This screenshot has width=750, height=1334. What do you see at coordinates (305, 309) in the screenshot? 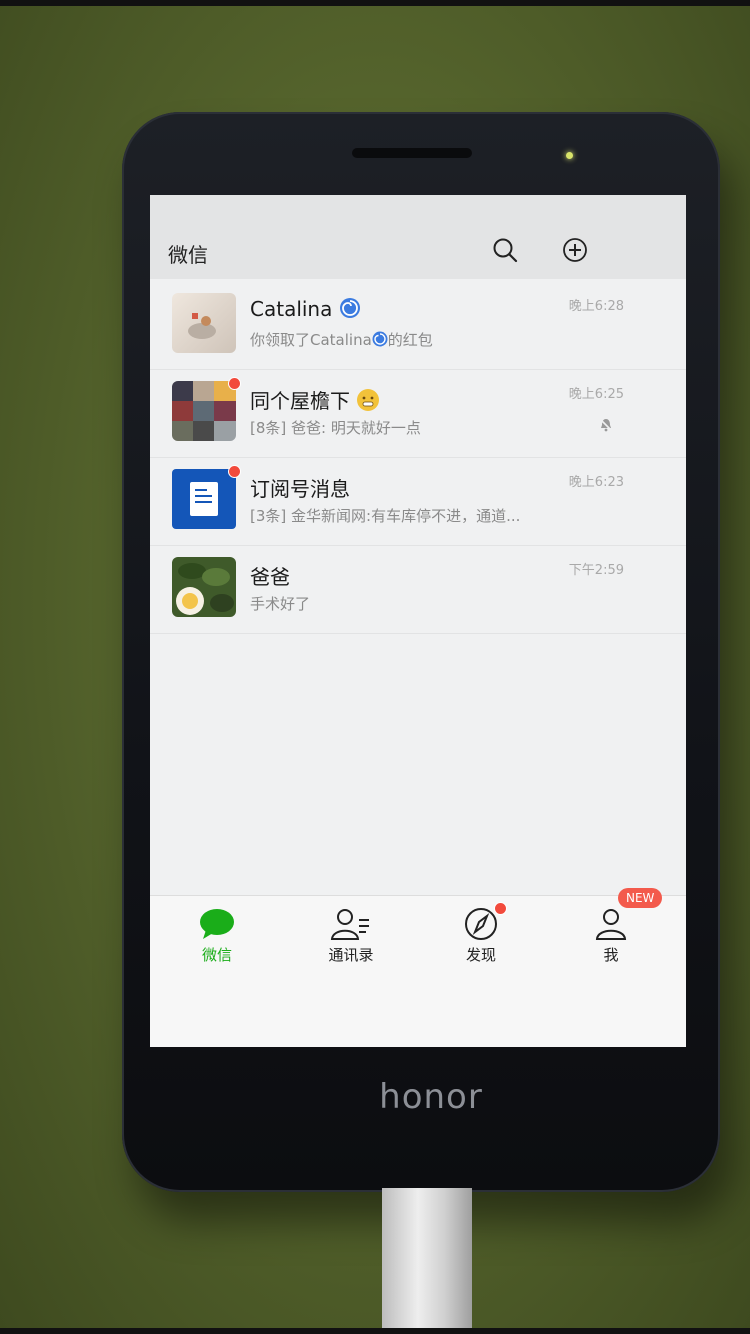
I see `chat-name: Catalina` at bounding box center [305, 309].